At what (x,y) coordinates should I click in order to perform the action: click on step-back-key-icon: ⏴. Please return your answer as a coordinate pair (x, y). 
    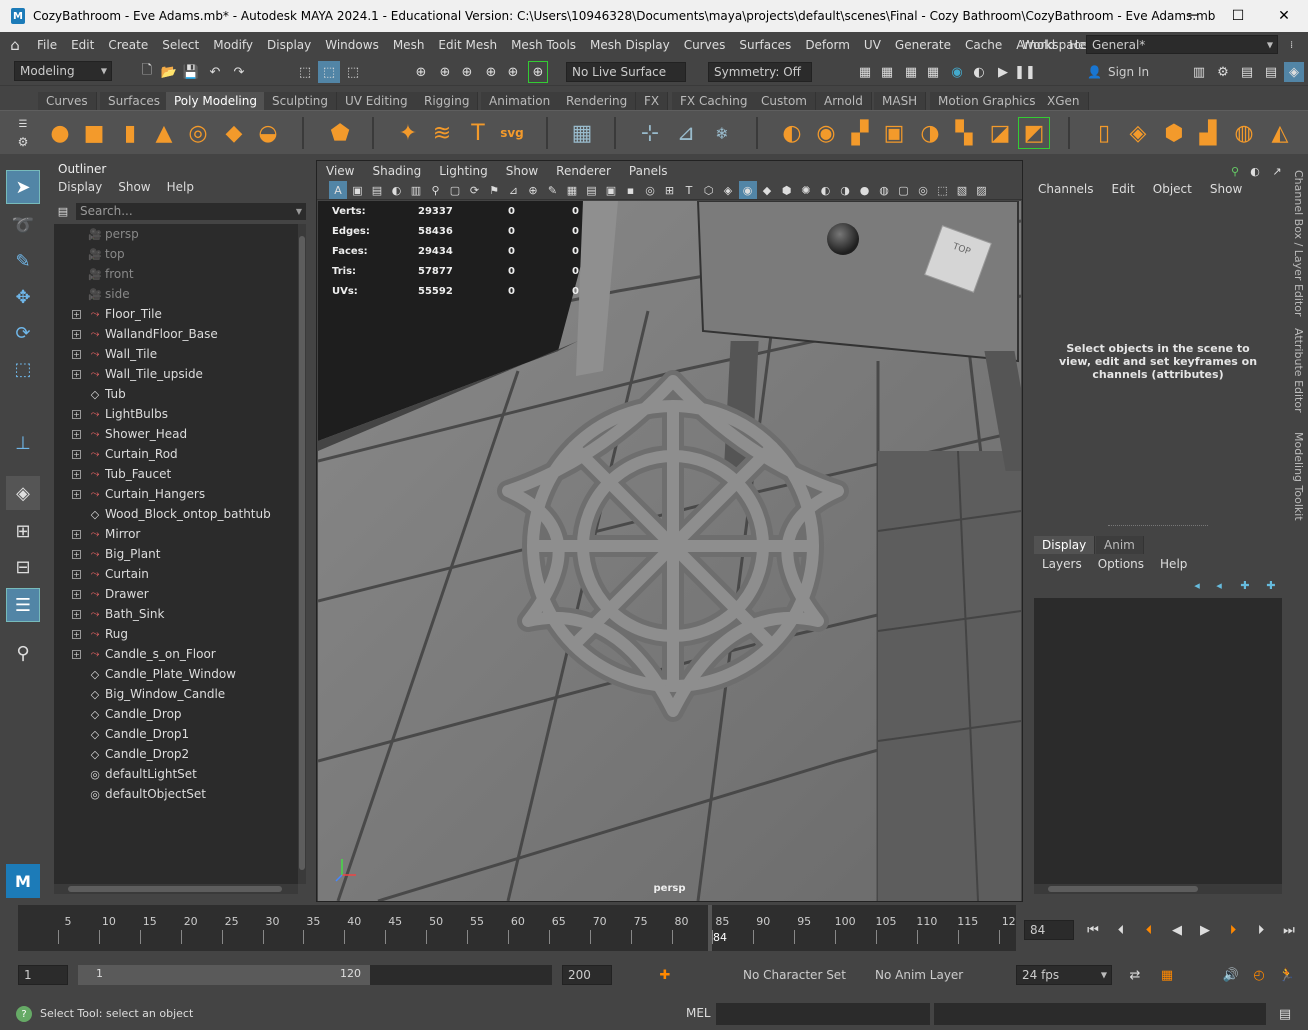
    Looking at the image, I should click on (1149, 930).